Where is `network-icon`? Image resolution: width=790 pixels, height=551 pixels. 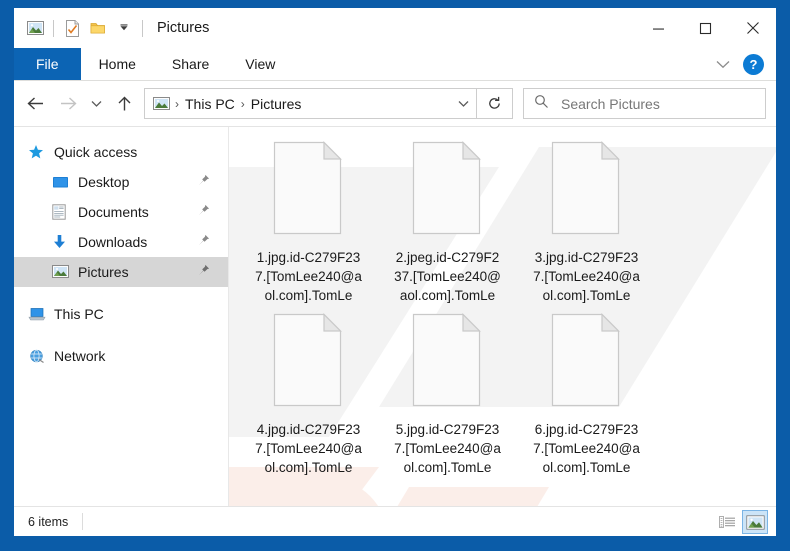 network-icon is located at coordinates (39, 356).